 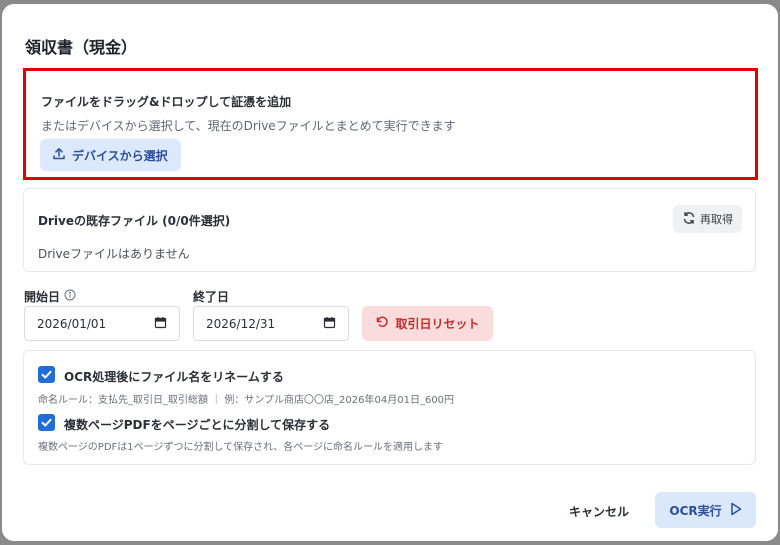 What do you see at coordinates (197, 424) in the screenshot?
I see `split-pages-option-label: 複数ページPDFをページごとに分割して保存する` at bounding box center [197, 424].